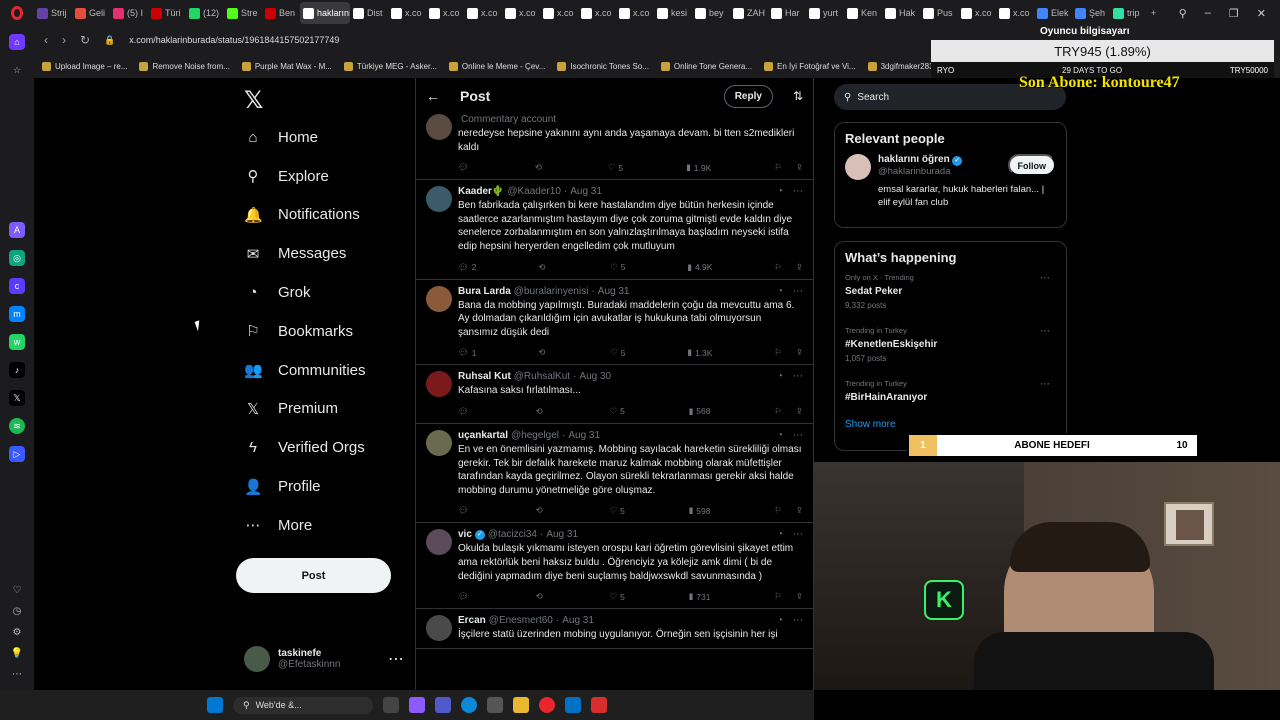 The image size is (1280, 720). I want to click on home-icon: ⌂, so click(17, 42).